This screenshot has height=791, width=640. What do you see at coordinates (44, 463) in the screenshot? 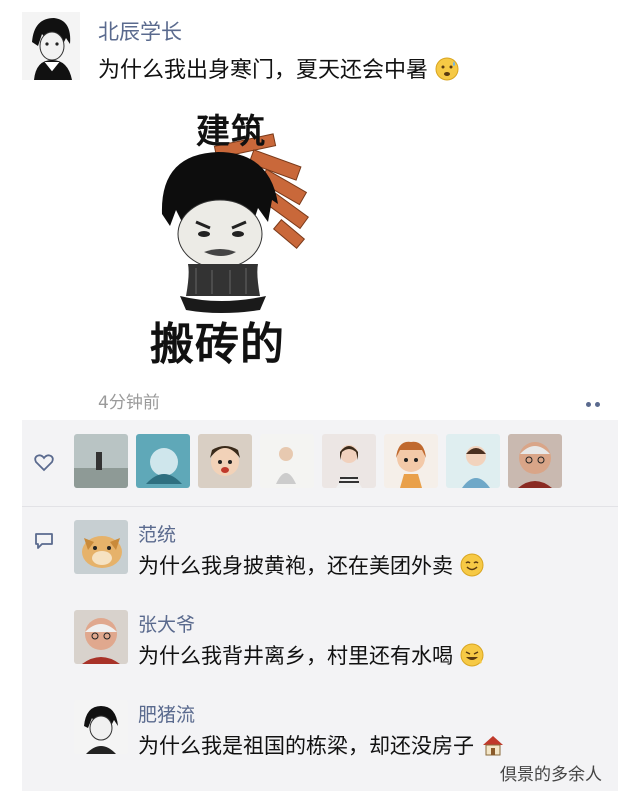
I see `heart-outline-icon` at bounding box center [44, 463].